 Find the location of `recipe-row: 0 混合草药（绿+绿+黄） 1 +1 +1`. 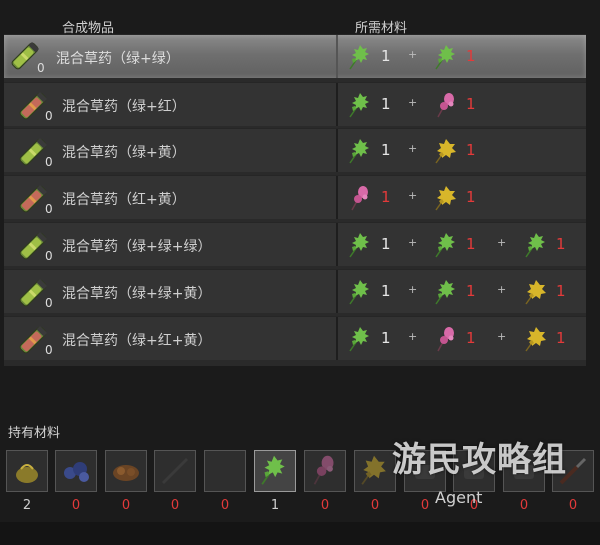

recipe-row: 0 混合草药（绿+绿+黄） 1 +1 +1 is located at coordinates (295, 291).